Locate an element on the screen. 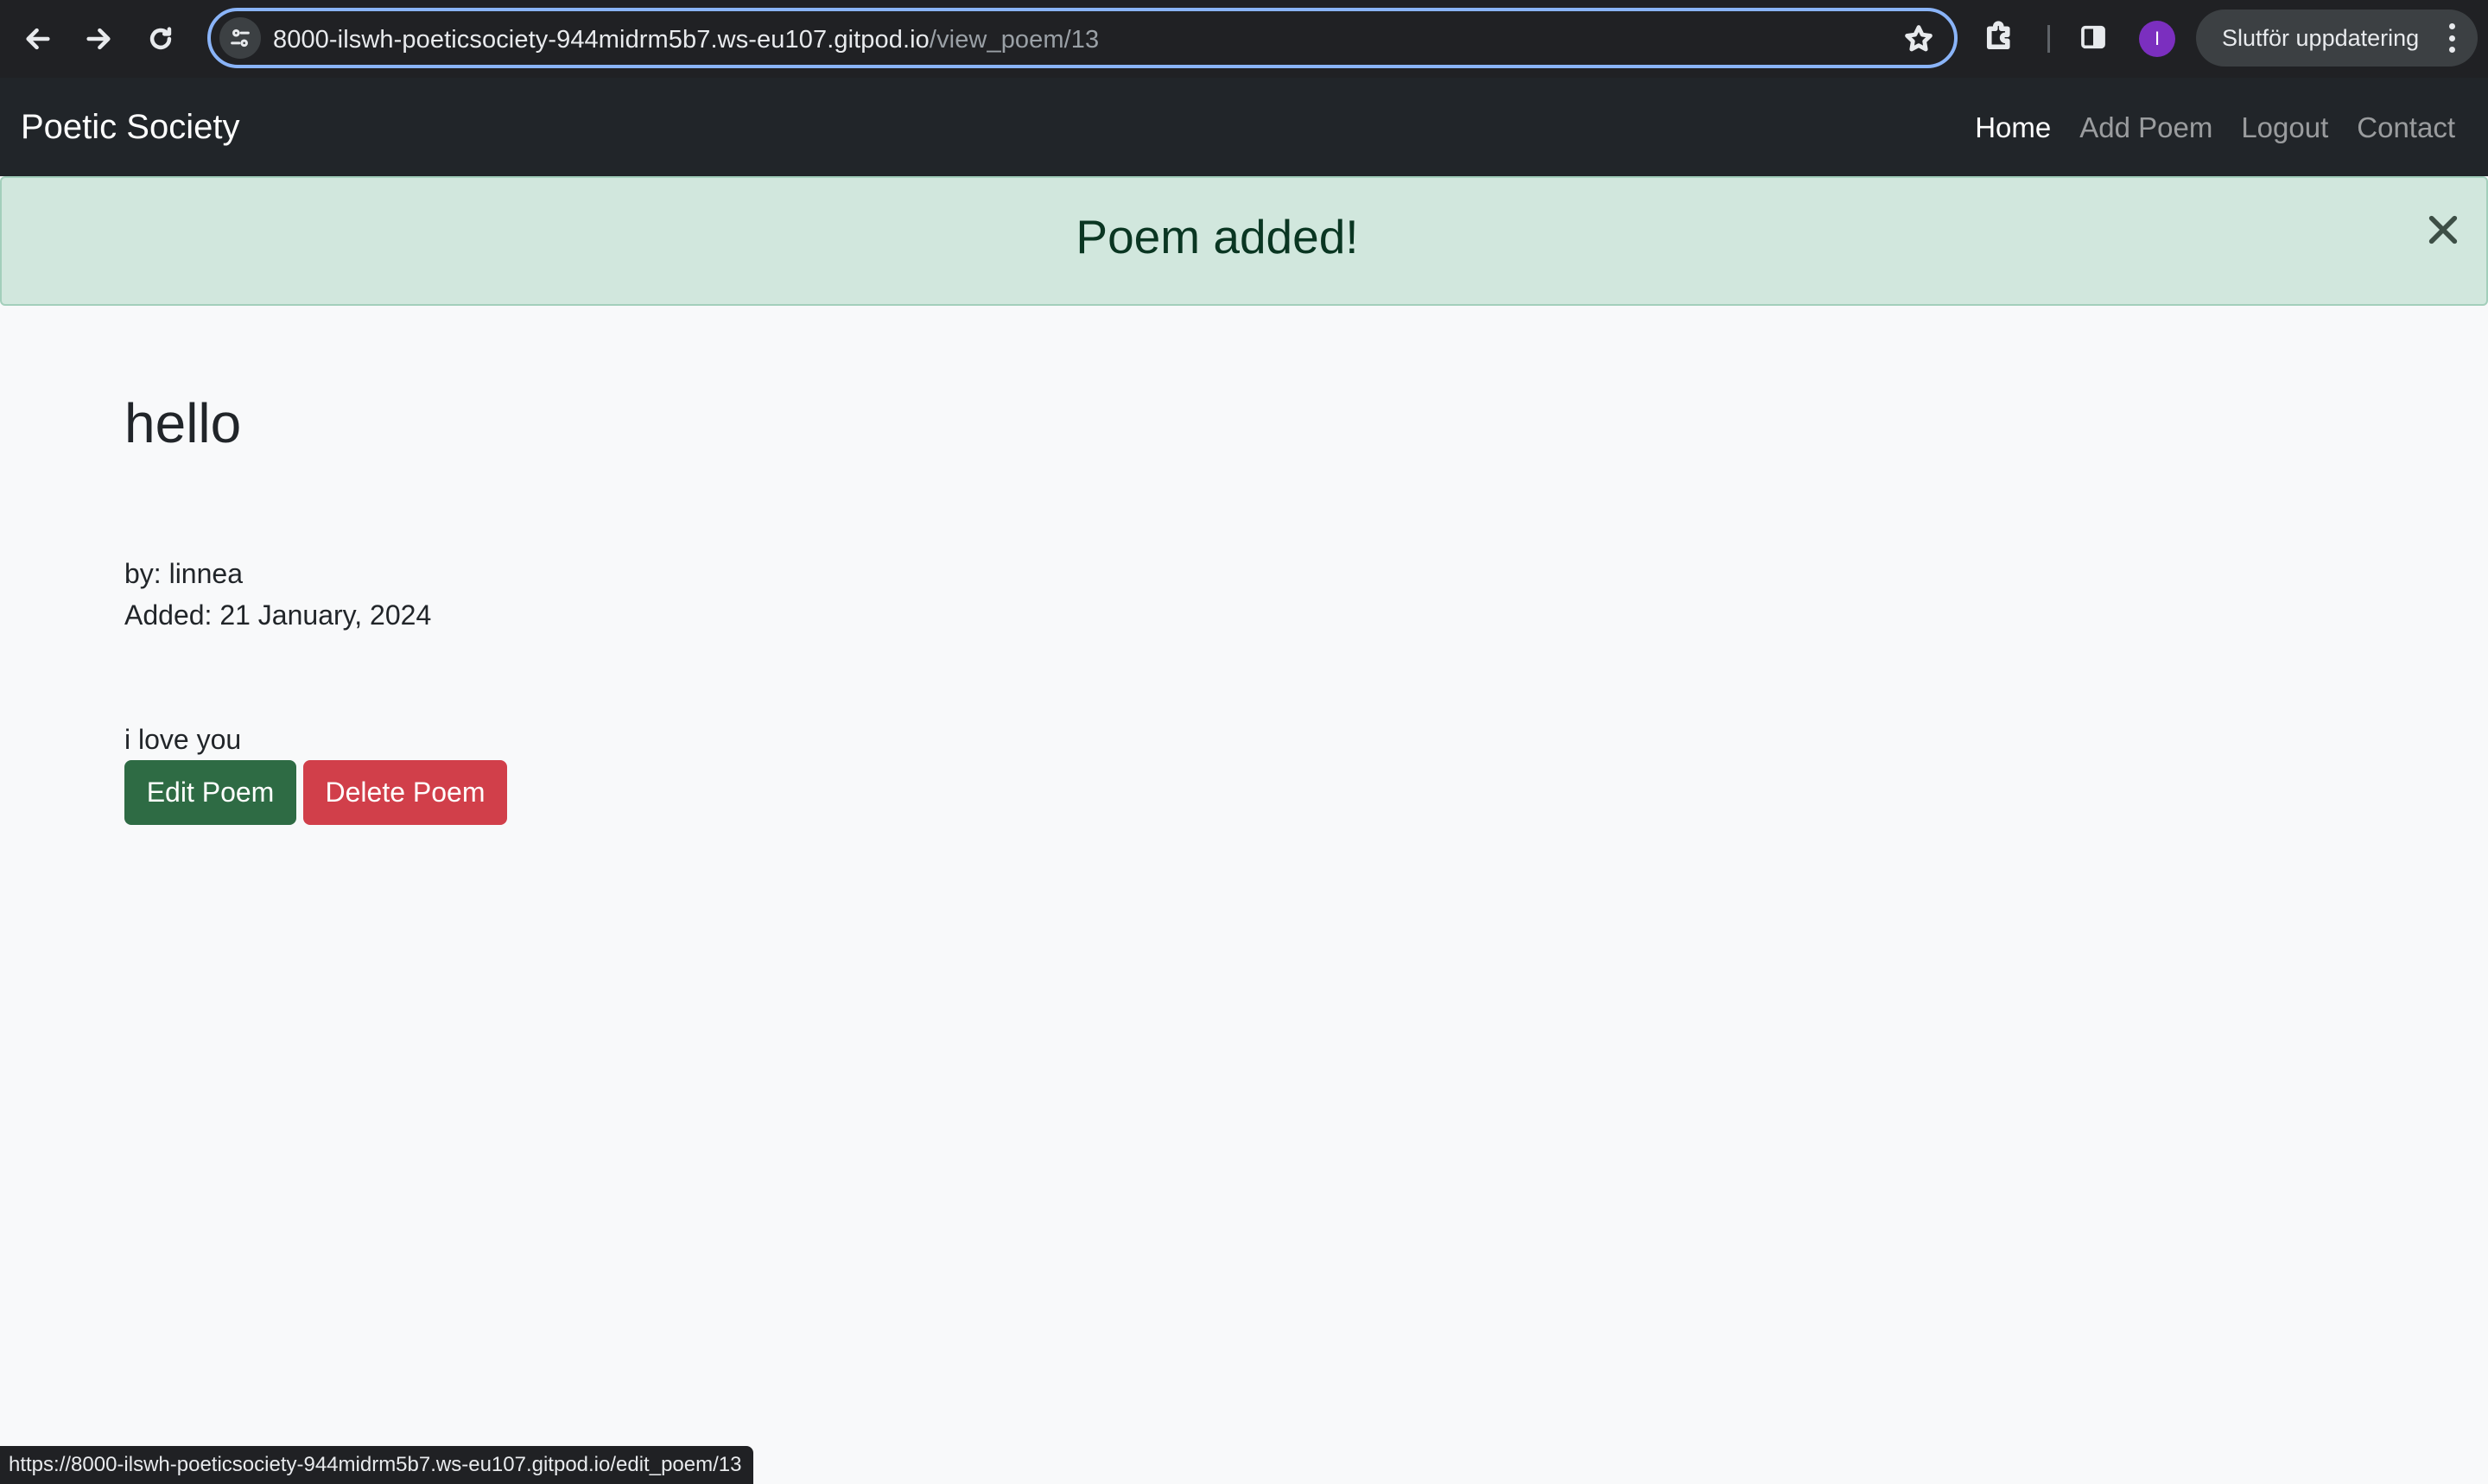  alert-message: Poem added! is located at coordinates (1217, 236).